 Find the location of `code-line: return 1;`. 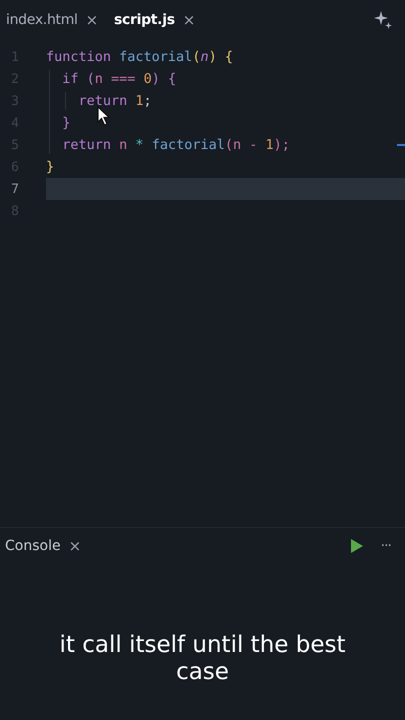

code-line: return 1; is located at coordinates (115, 101).